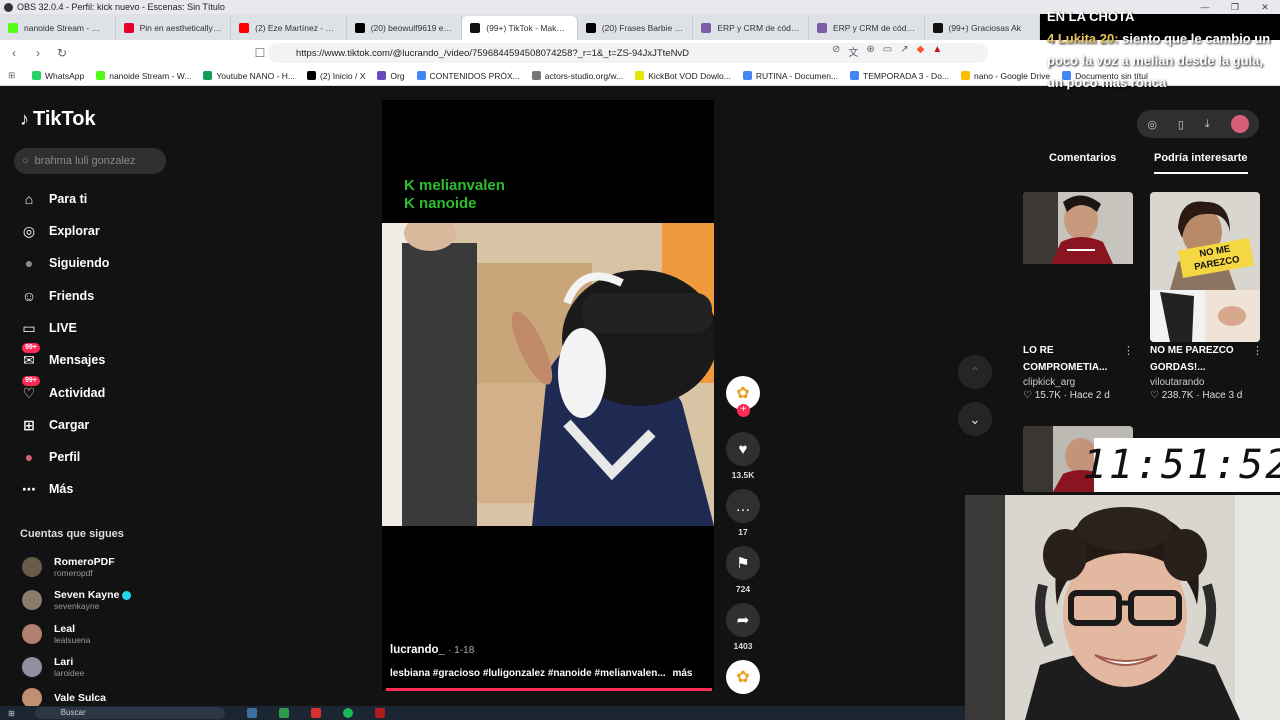 The height and width of the screenshot is (720, 1280). What do you see at coordinates (853, 51) in the screenshot?
I see `translate-icon: 文` at bounding box center [853, 51].